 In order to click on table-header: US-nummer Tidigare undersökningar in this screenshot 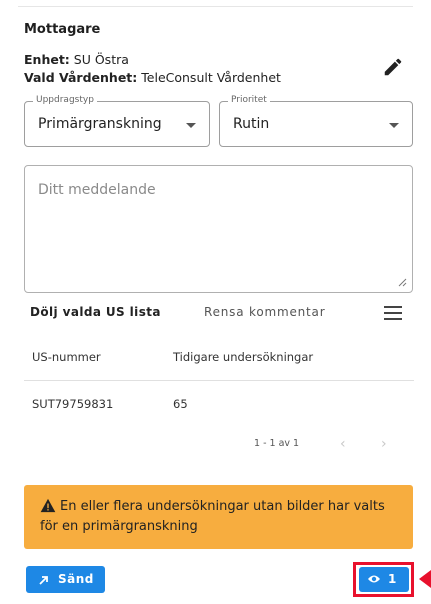, I will do `click(219, 358)`.